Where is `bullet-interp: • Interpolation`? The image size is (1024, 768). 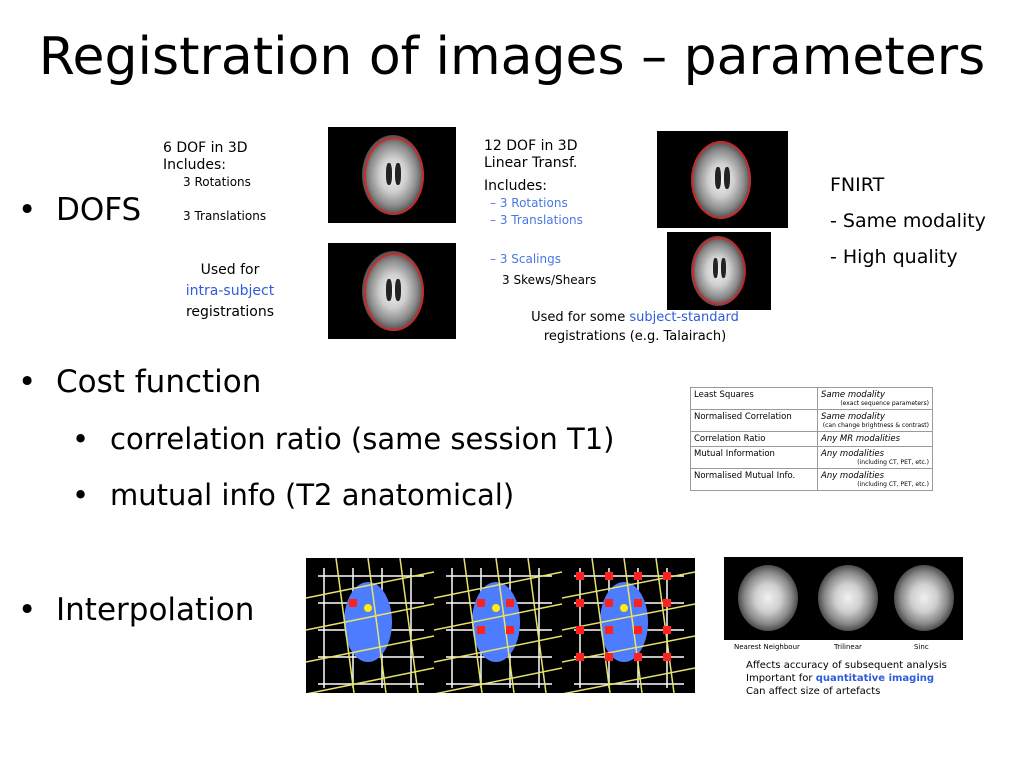 bullet-interp: • Interpolation is located at coordinates (136, 610).